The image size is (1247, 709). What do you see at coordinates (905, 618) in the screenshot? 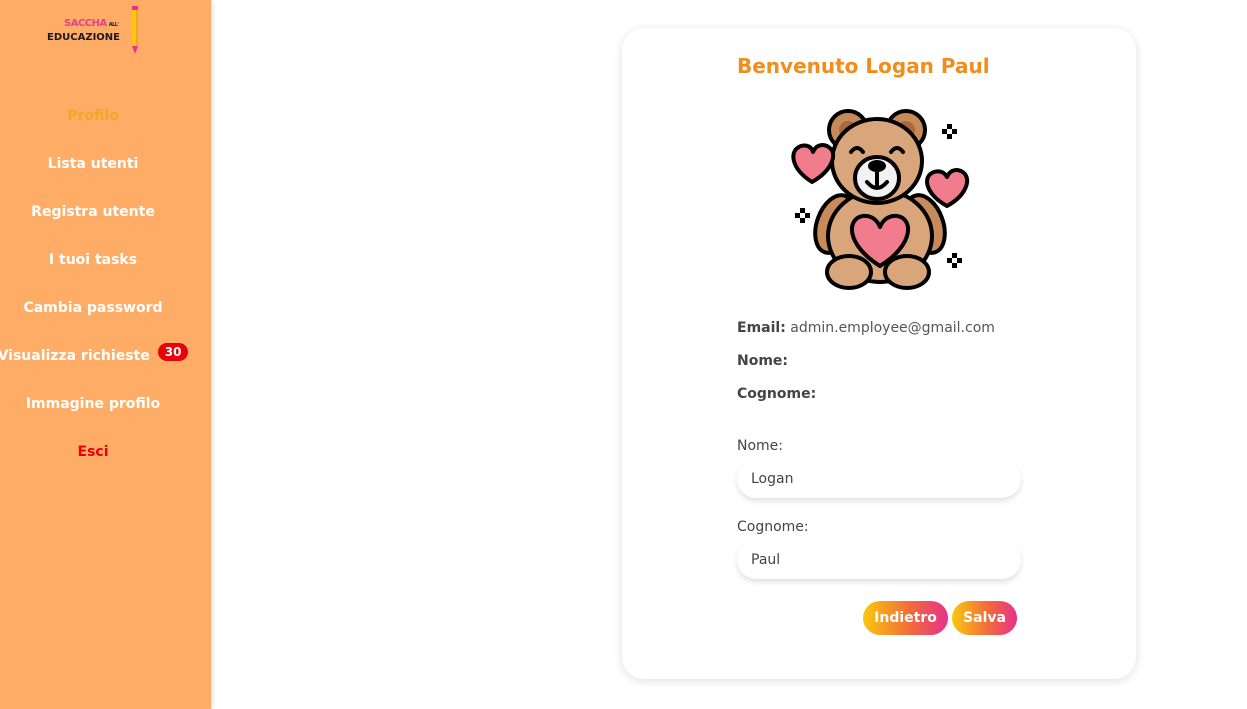
I see `back-button: Indietro` at bounding box center [905, 618].